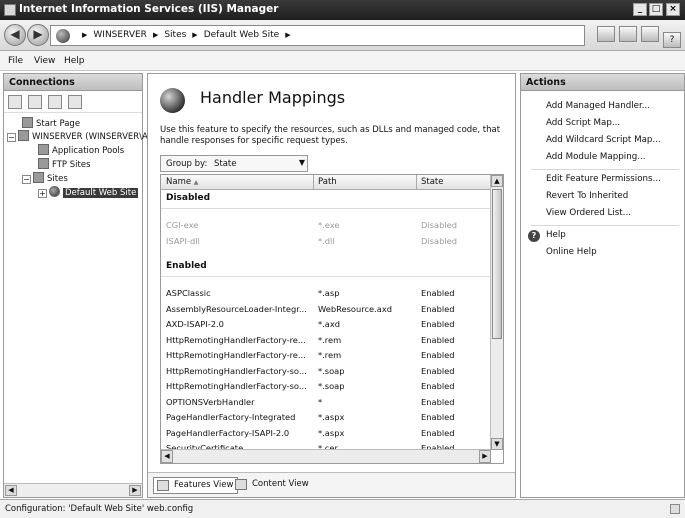  I want to click on tree-item-ftp-sites: FTP Sites, so click(64, 164).